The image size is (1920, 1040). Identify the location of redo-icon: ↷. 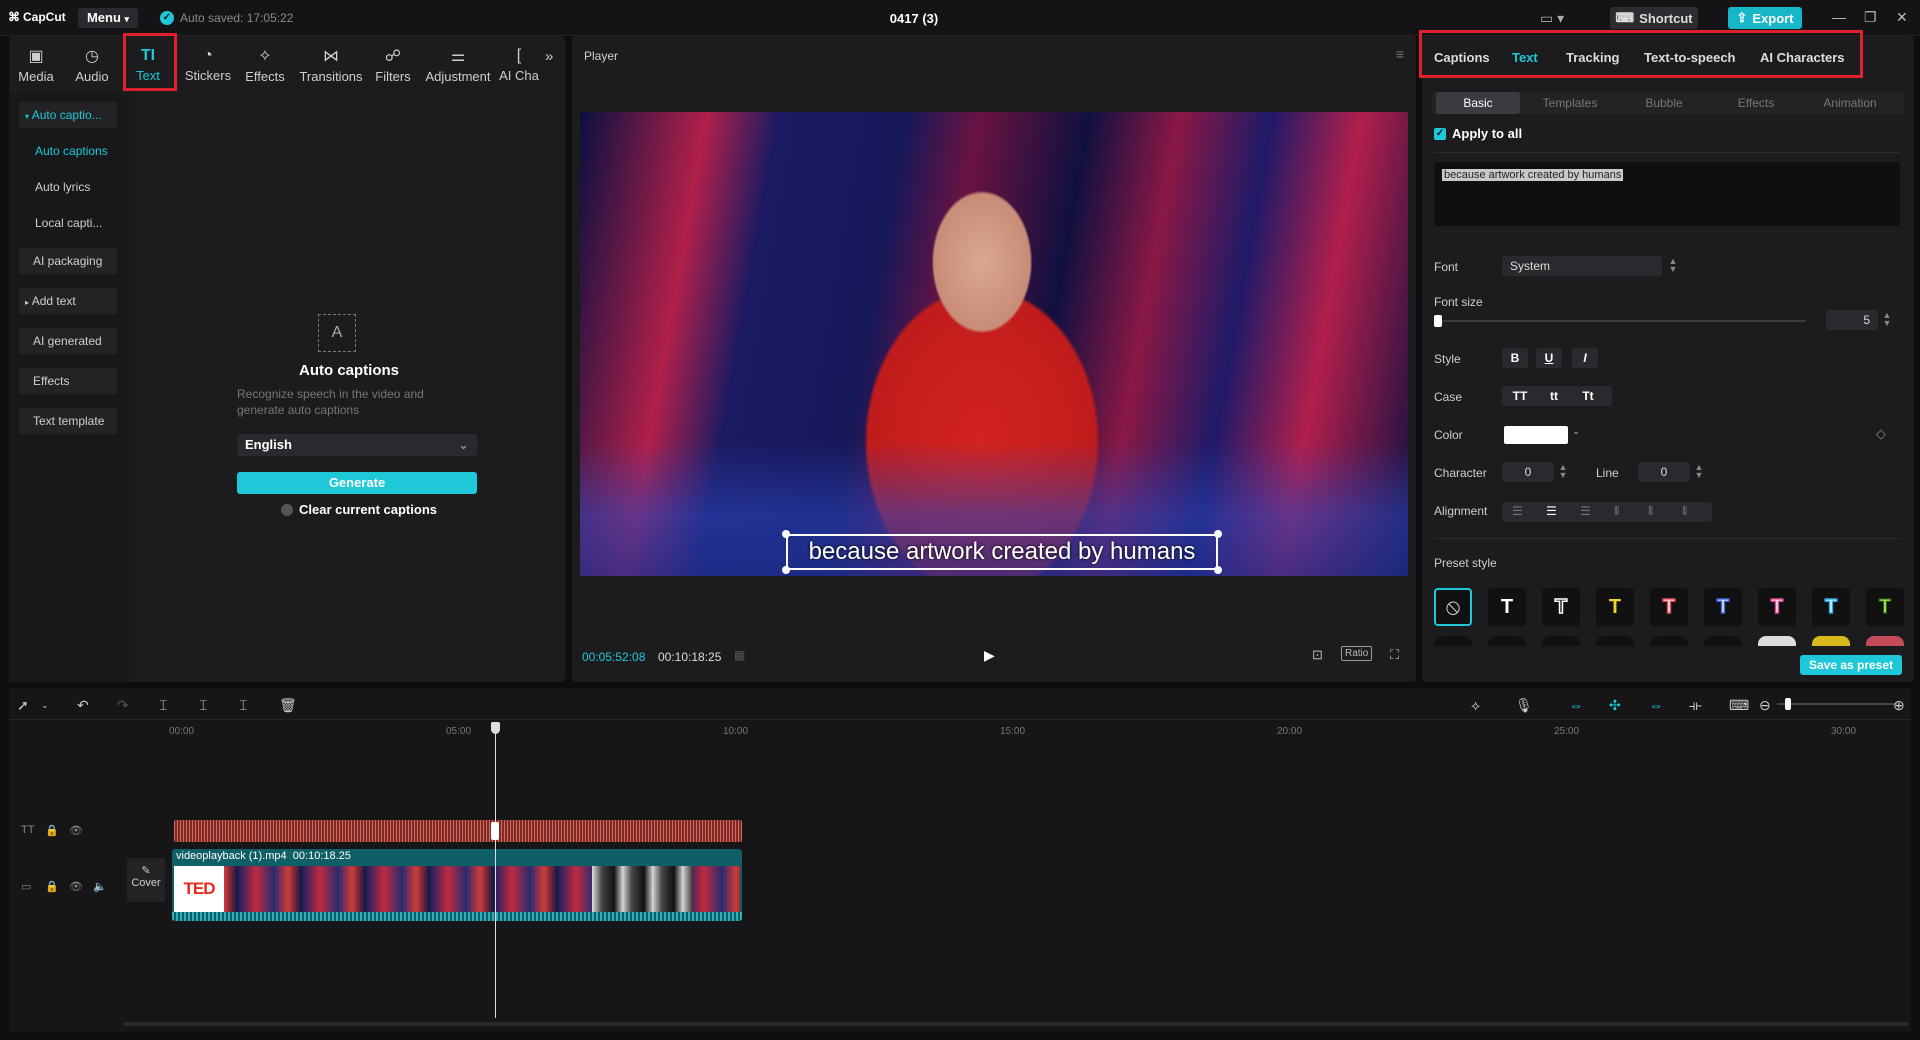
(123, 705).